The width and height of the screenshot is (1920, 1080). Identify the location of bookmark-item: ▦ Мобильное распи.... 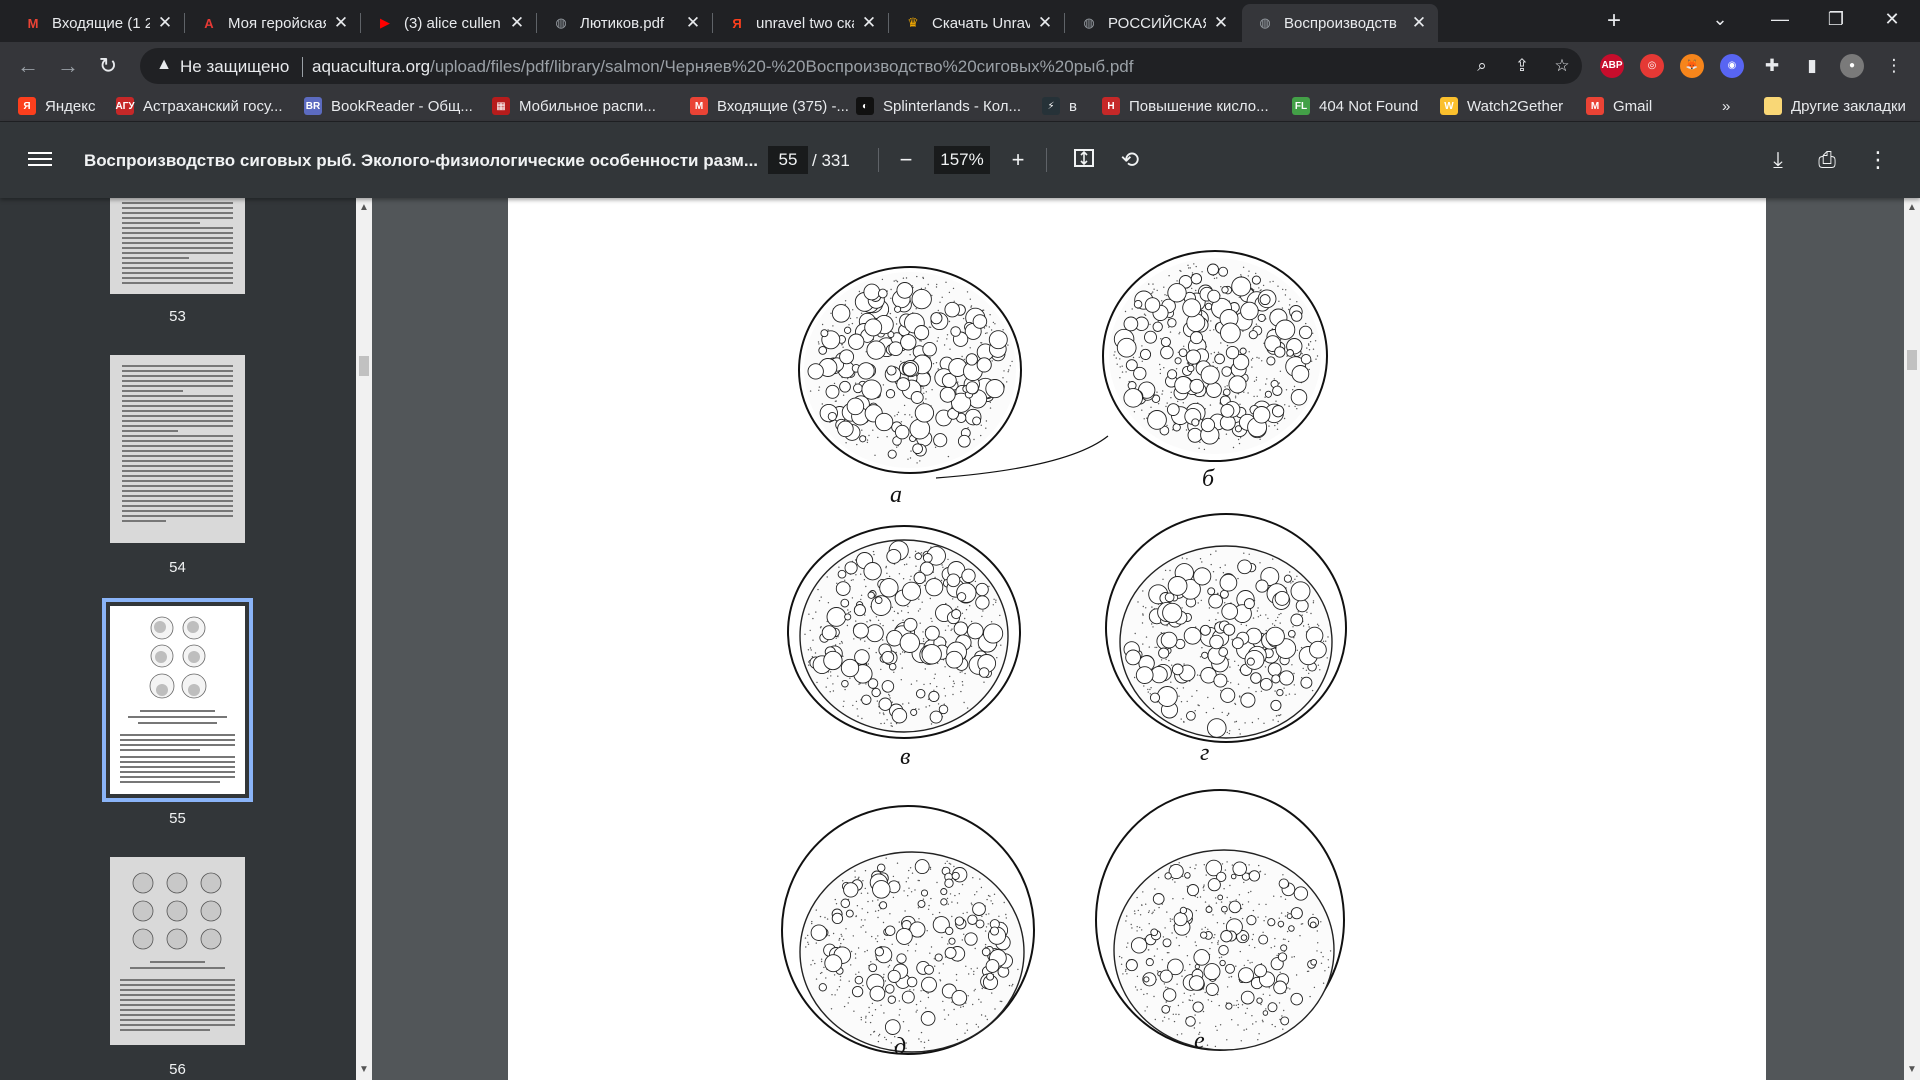
(574, 106).